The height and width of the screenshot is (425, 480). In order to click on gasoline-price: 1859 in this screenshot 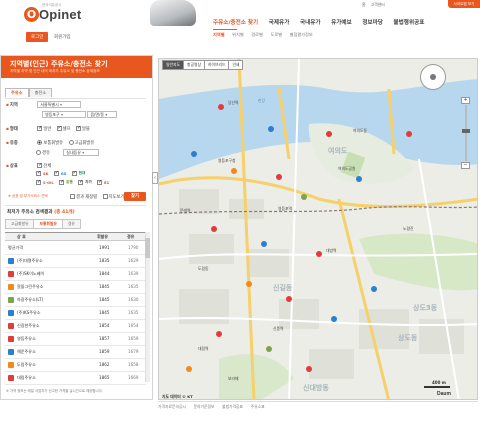, I will do `click(104, 351)`.